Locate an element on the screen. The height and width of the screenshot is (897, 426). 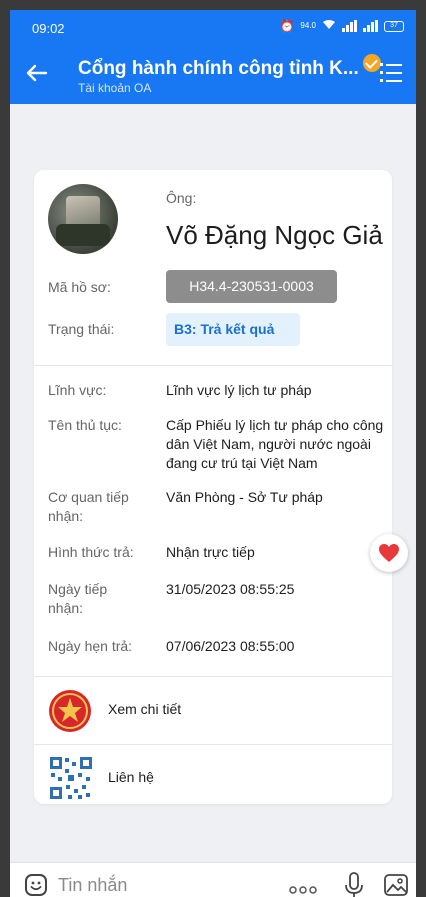
field-value-return-method: Nhận trực tiếp is located at coordinates (210, 552).